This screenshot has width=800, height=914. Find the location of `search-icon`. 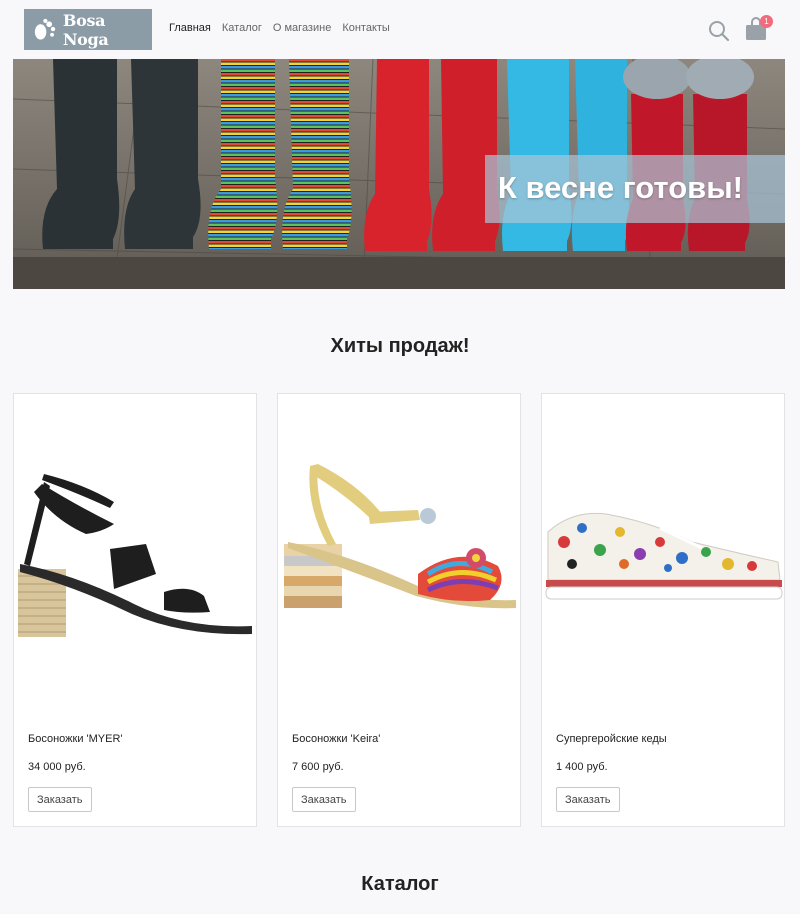

search-icon is located at coordinates (719, 31).